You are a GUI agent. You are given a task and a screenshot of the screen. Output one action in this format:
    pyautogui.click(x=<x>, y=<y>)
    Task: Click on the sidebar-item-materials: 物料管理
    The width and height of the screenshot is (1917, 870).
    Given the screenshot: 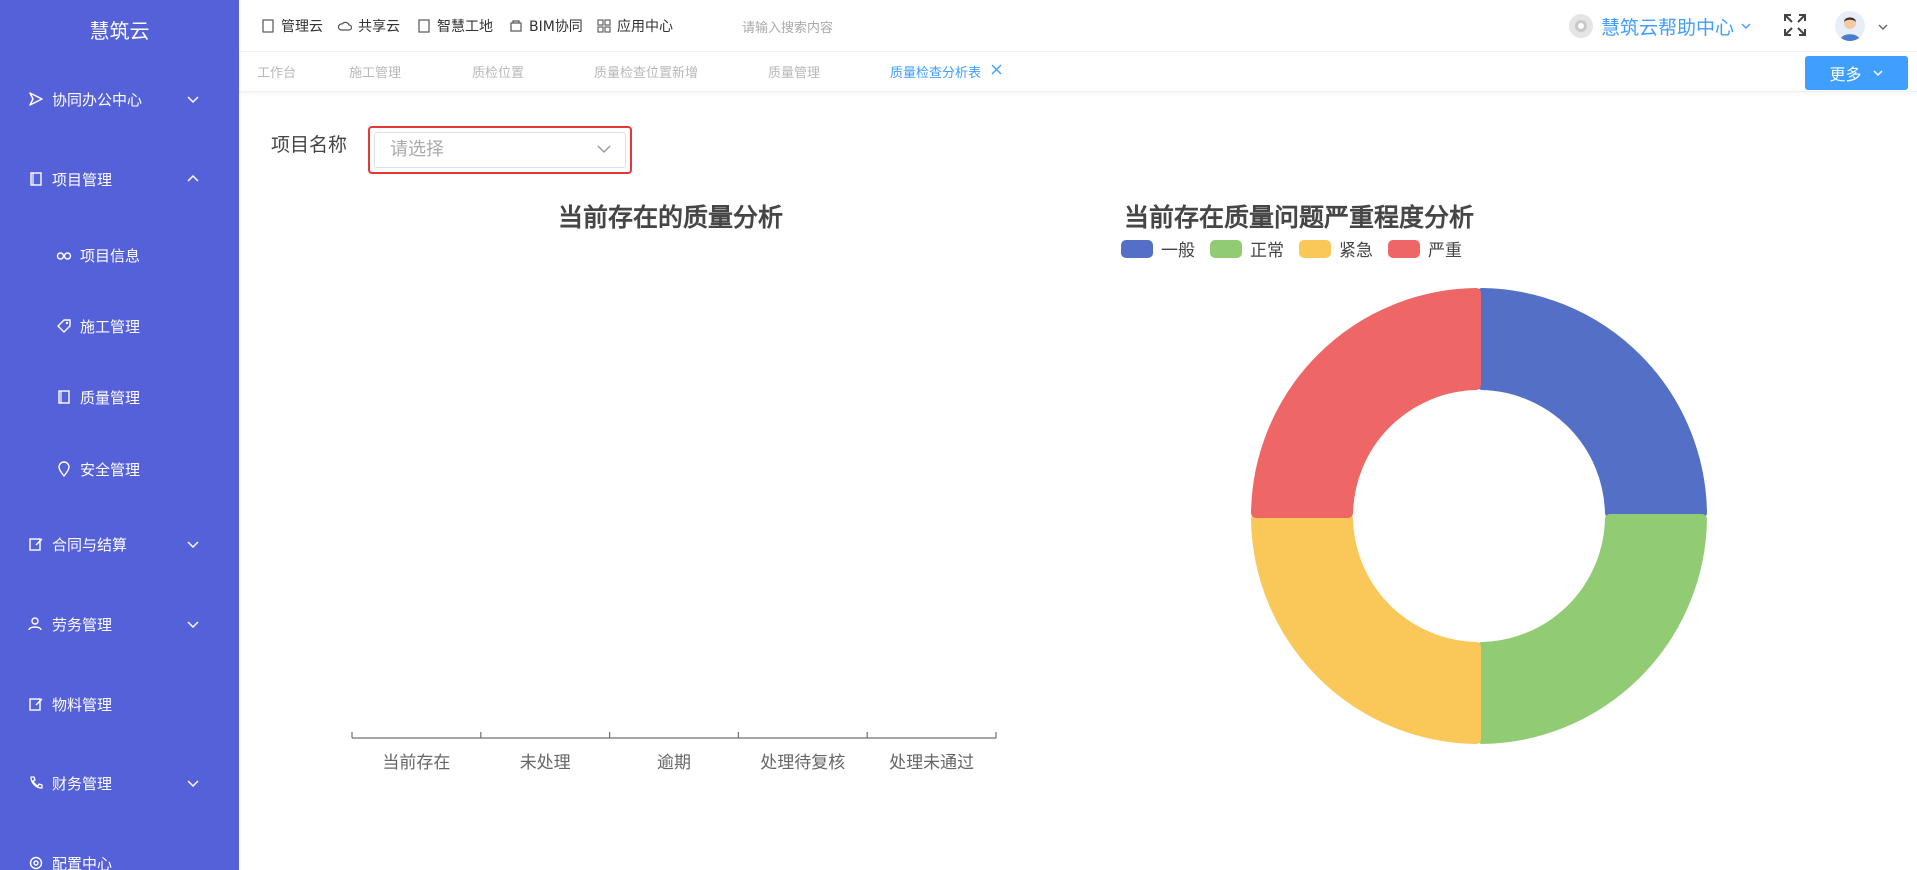 What is the action you would take?
    pyautogui.click(x=119, y=704)
    